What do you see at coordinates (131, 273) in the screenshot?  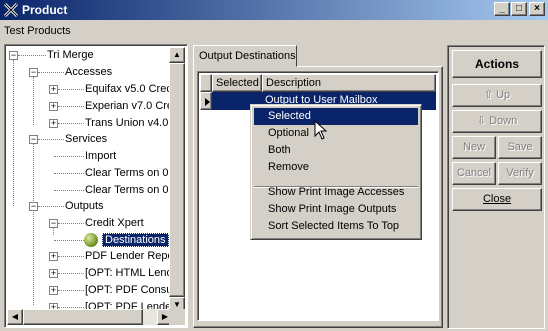 I see `tree-label: [OPT: HTML Lender I` at bounding box center [131, 273].